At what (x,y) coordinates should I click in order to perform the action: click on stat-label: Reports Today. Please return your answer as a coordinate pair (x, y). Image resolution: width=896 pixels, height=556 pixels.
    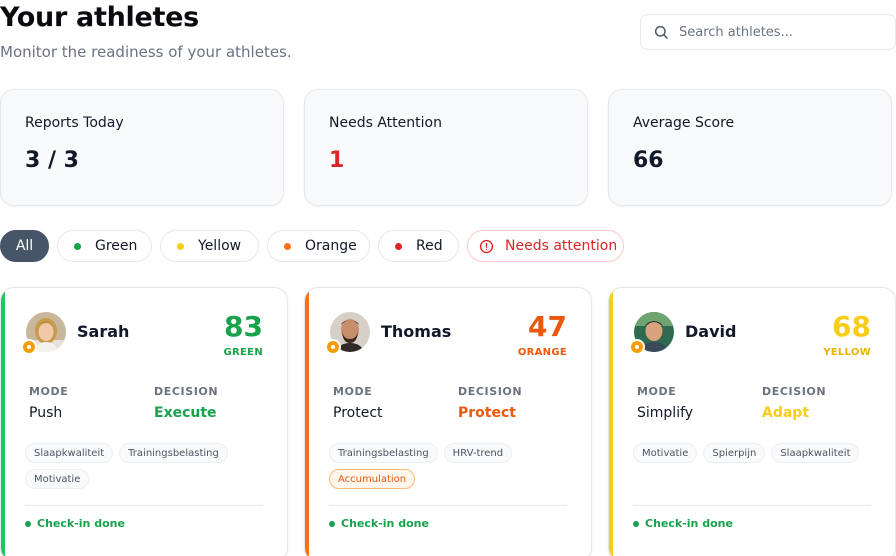
    Looking at the image, I should click on (74, 123).